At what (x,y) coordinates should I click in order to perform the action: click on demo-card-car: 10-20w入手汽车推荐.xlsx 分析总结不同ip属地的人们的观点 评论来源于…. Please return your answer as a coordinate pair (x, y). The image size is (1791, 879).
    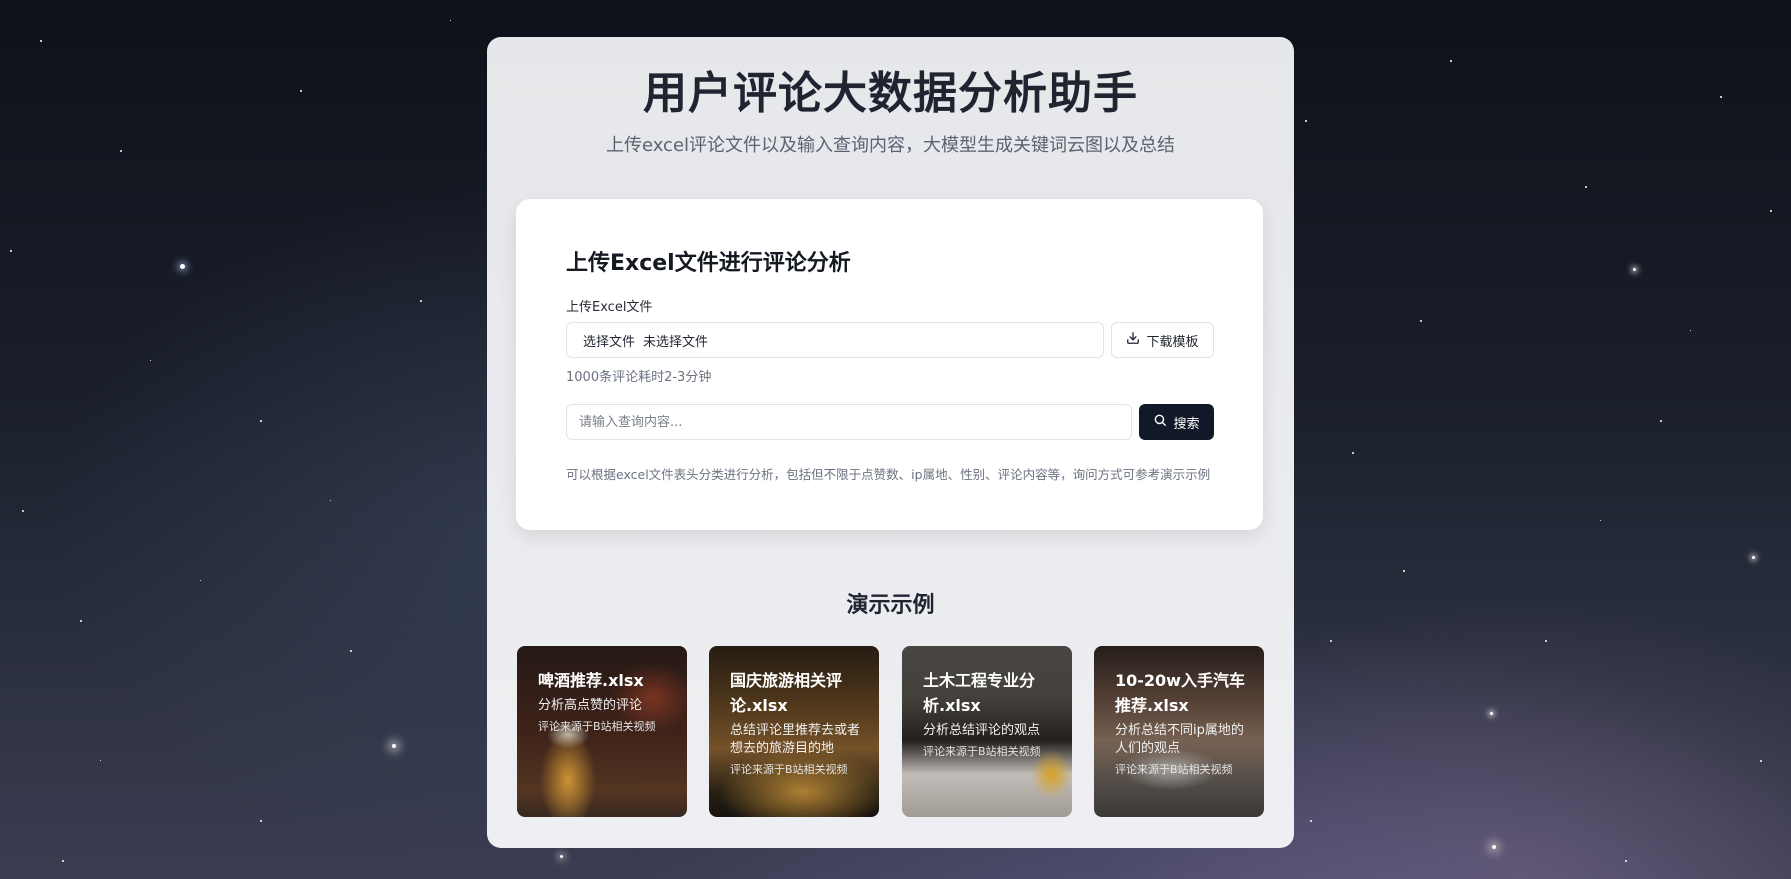
    Looking at the image, I should click on (1179, 731).